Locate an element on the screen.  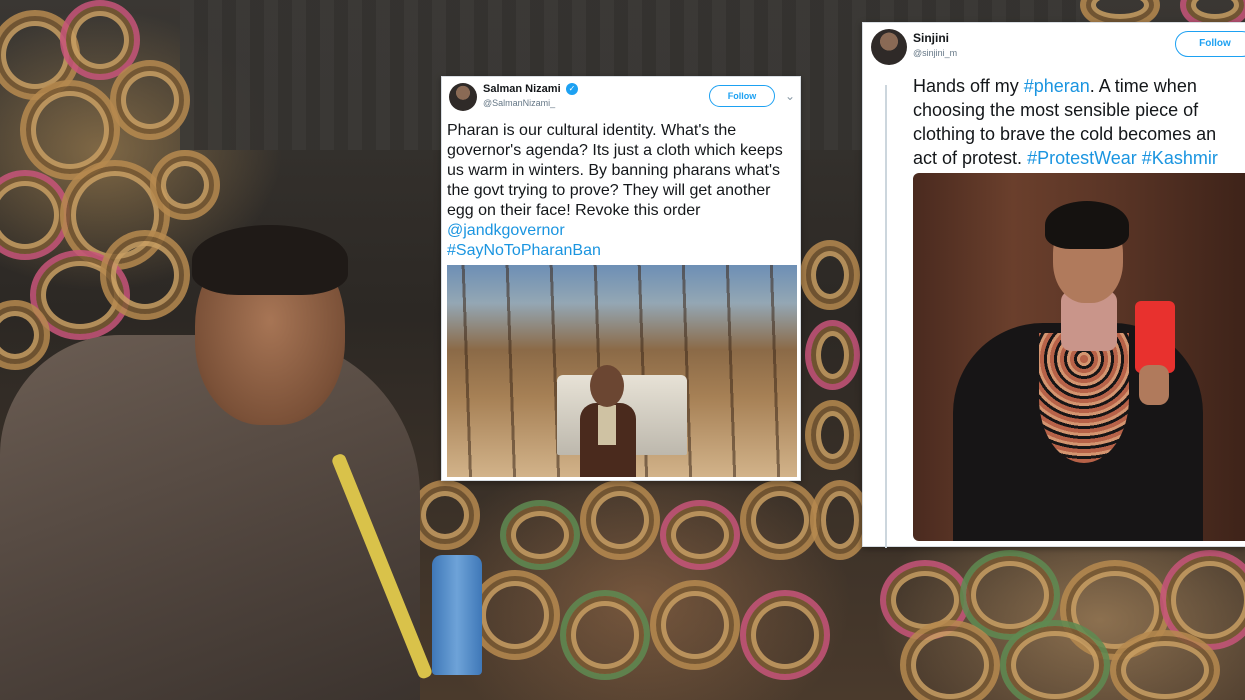
verified-badge-icon: ✓ is located at coordinates (572, 89).